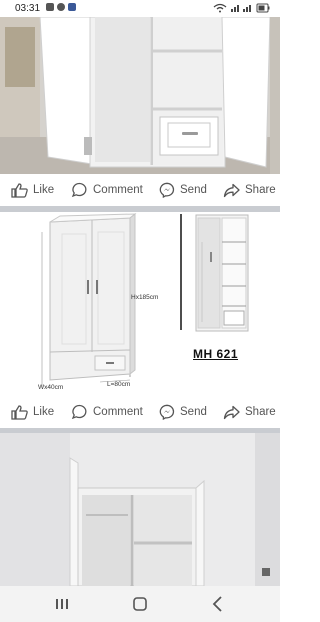  Describe the element at coordinates (220, 8) in the screenshot. I see `wifi-icon` at that location.